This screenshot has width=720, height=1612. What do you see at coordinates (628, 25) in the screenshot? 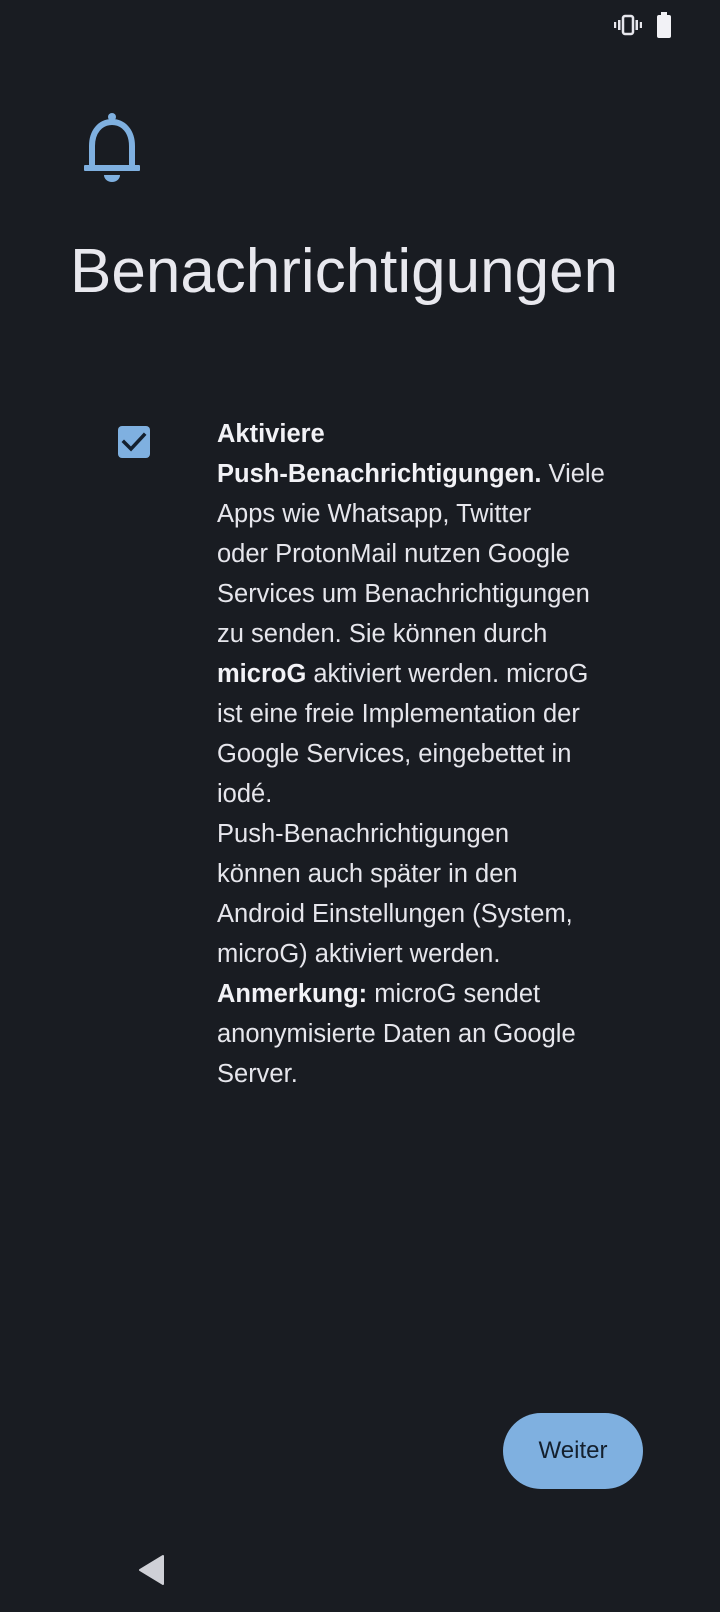
I see `vibrate-icon` at bounding box center [628, 25].